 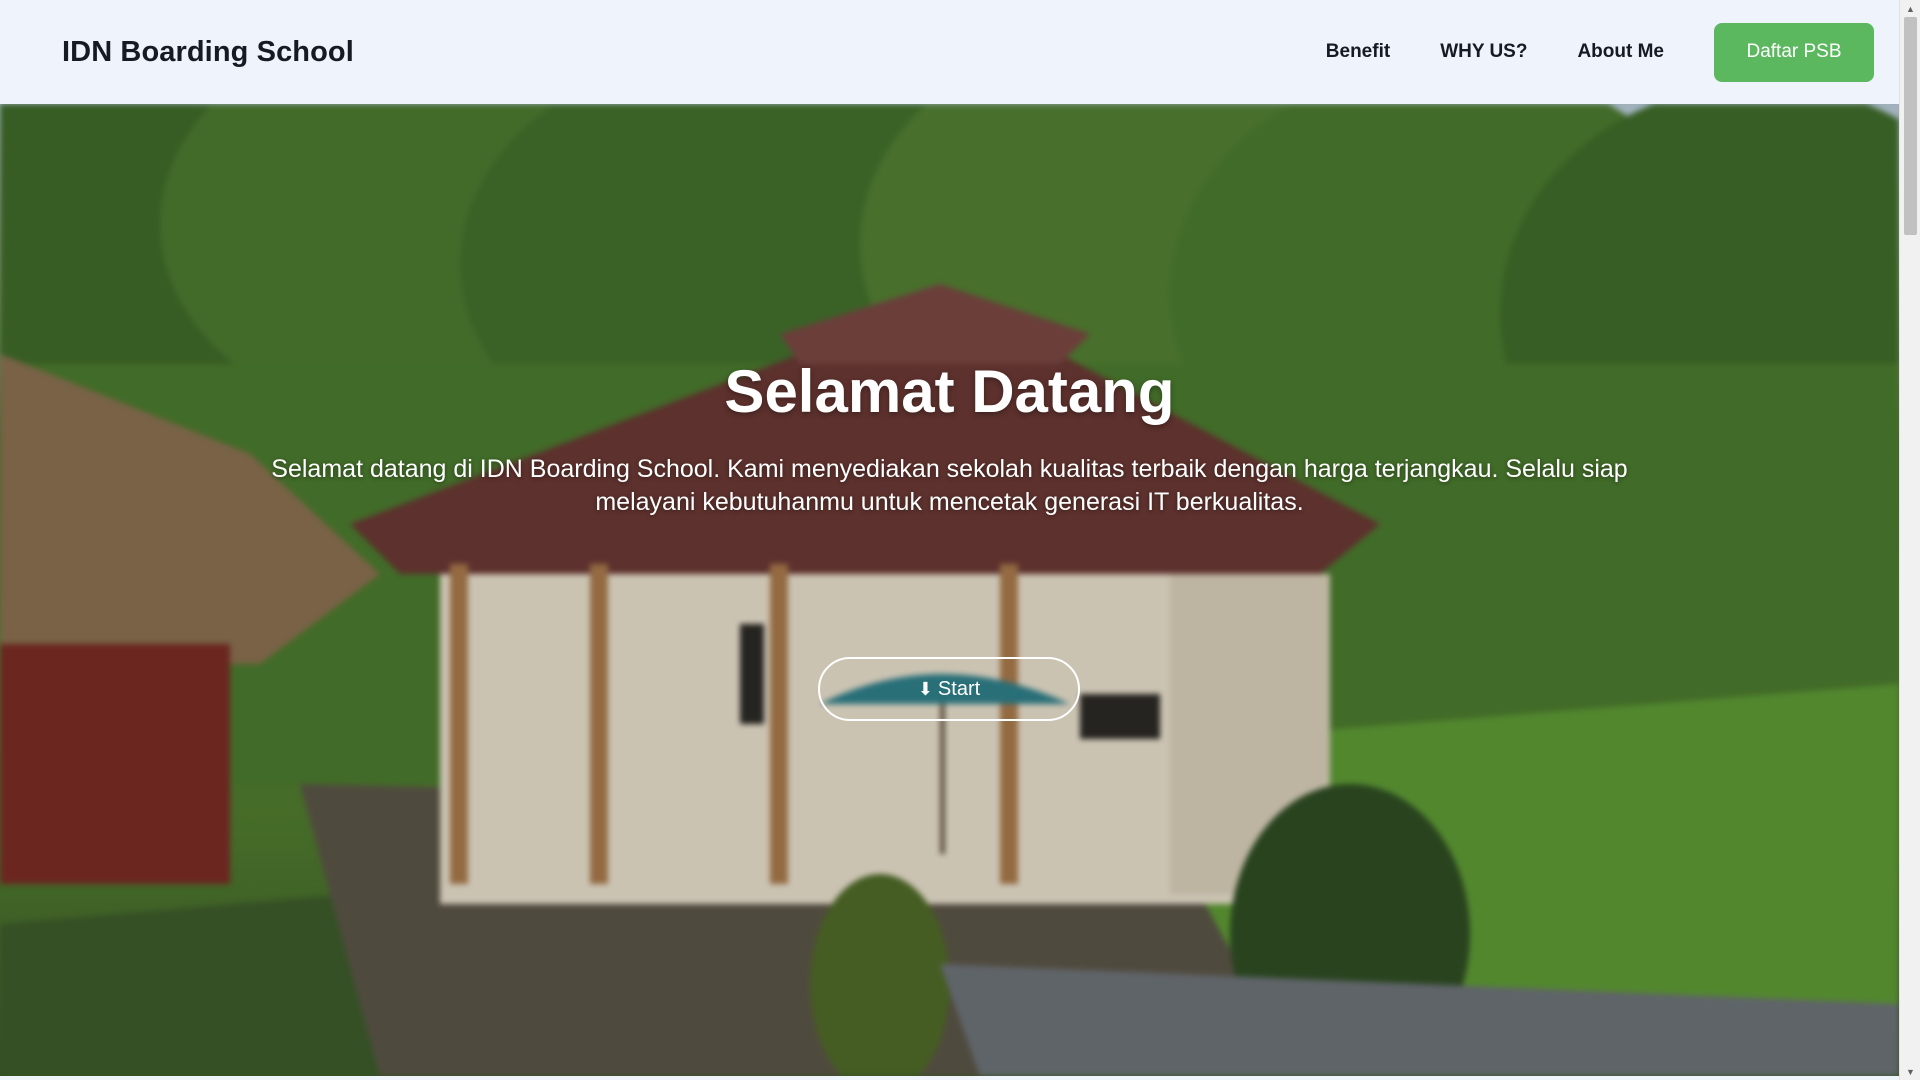 I want to click on scroll-down-arrow-icon: ▼, so click(x=1910, y=1071).